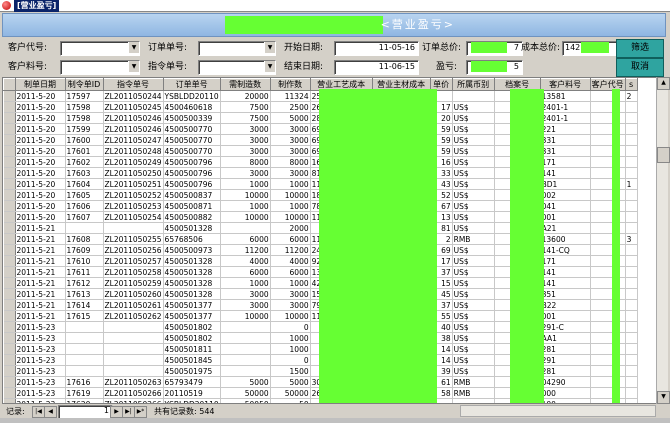 The image size is (670, 423). What do you see at coordinates (290, 84) in the screenshot?
I see `column-header: 制作数` at bounding box center [290, 84].